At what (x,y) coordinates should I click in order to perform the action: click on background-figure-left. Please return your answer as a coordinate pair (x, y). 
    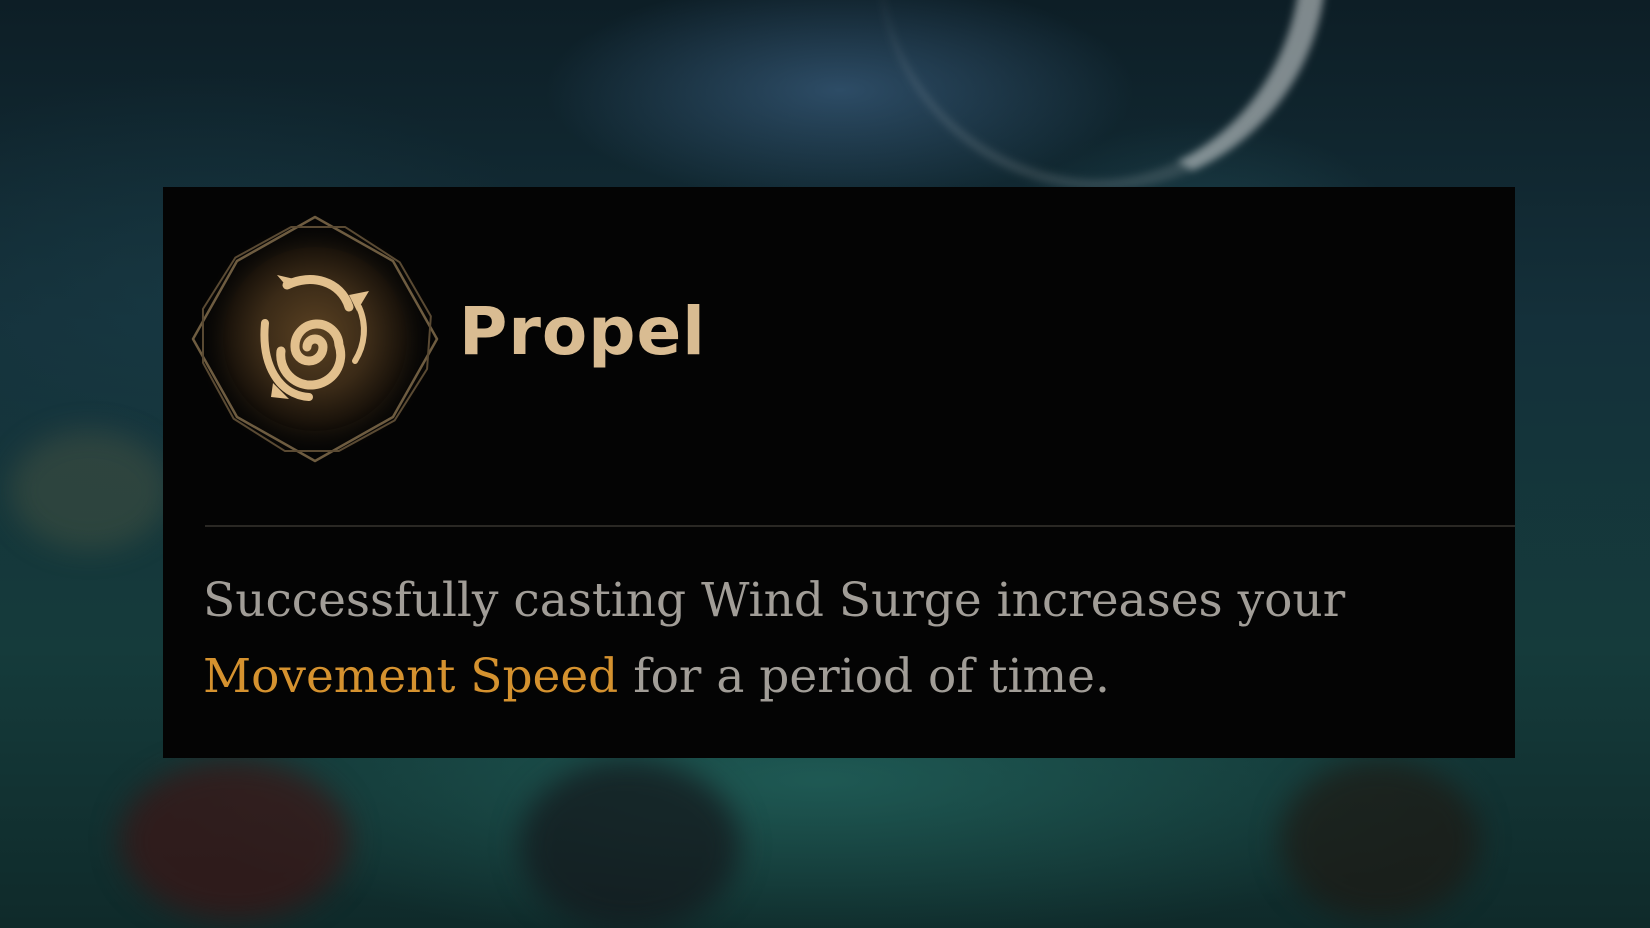
    Looking at the image, I should click on (235, 840).